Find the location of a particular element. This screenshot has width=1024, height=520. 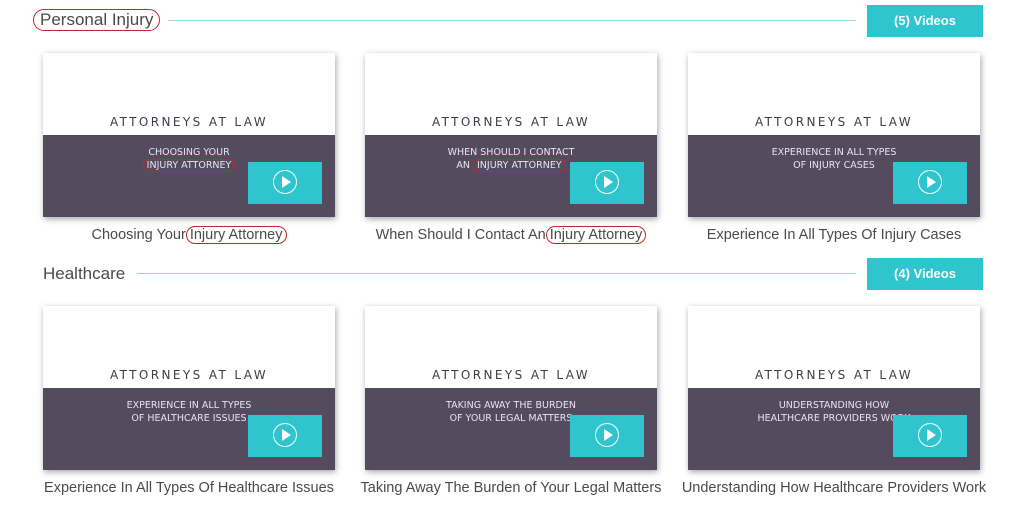

section-title: Healthcare is located at coordinates (84, 273).